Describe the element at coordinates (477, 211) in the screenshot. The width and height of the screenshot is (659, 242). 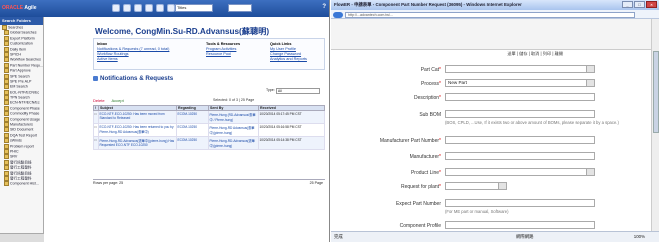
I see `expect-pn-hint: (For ME part or manual, Software)` at that location.